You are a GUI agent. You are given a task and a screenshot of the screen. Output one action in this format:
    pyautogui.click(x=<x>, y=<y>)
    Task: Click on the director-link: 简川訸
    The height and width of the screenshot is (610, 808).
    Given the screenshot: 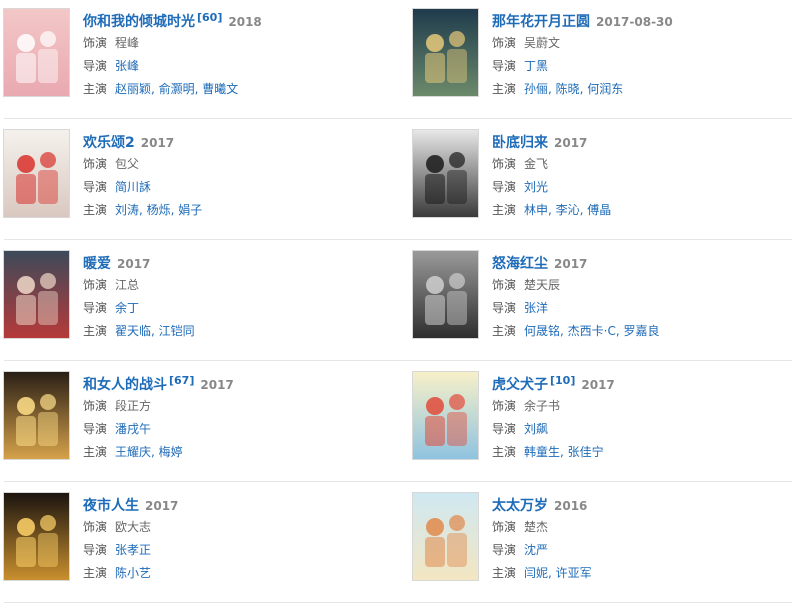 What is the action you would take?
    pyautogui.click(x=133, y=187)
    